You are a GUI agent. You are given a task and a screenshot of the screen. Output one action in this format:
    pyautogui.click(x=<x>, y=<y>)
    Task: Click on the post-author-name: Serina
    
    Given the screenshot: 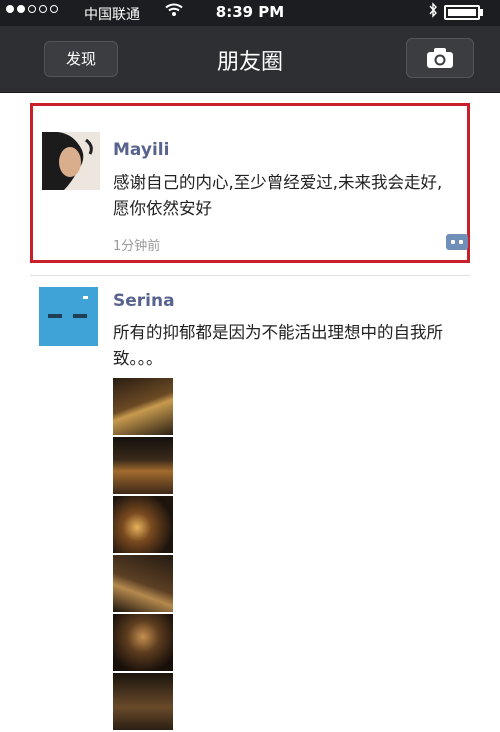 What is the action you would take?
    pyautogui.click(x=144, y=301)
    